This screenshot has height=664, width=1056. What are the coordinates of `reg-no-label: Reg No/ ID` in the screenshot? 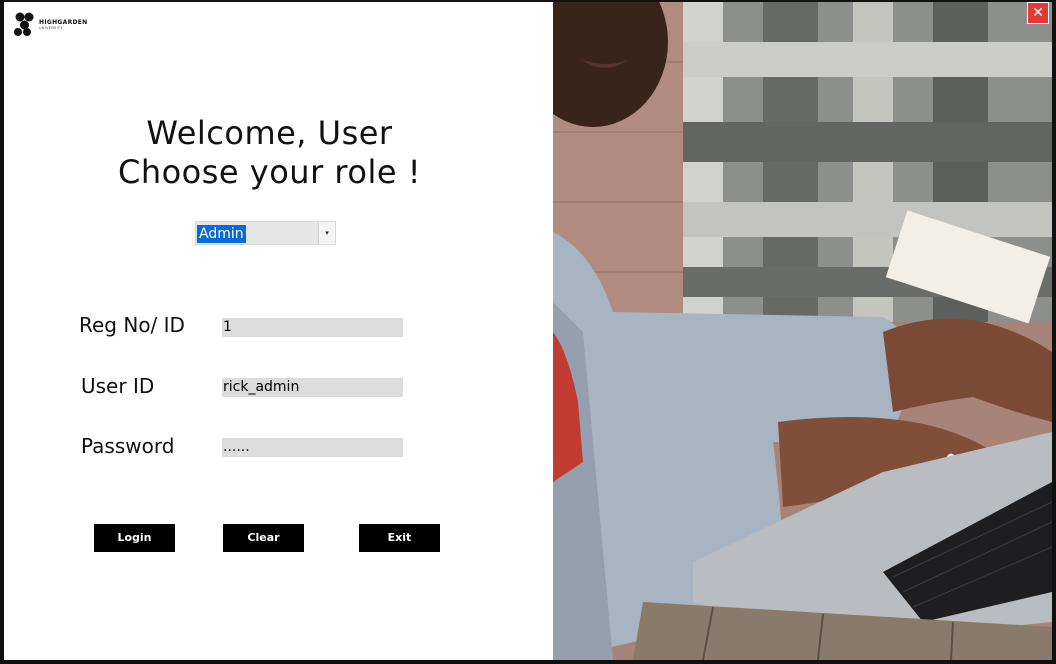 It's located at (132, 325).